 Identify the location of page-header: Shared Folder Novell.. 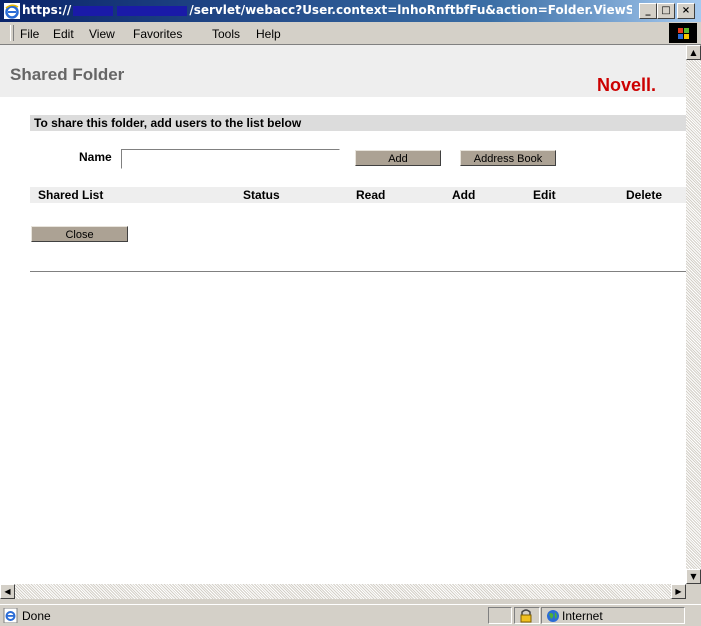
(343, 71).